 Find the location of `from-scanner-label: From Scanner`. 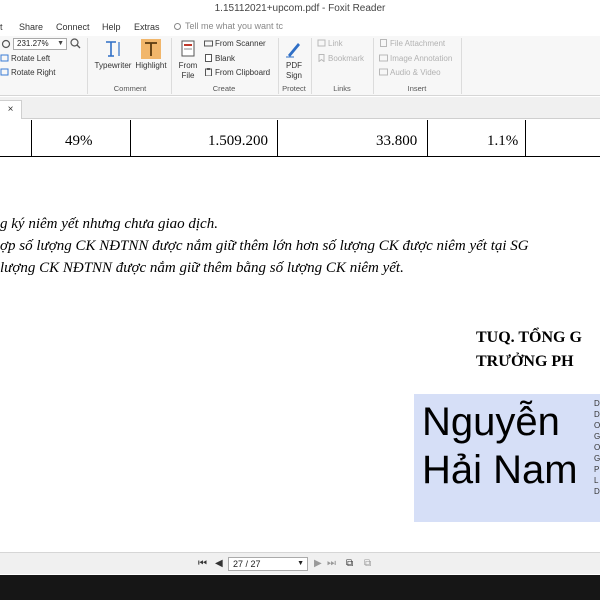

from-scanner-label: From Scanner is located at coordinates (240, 43).